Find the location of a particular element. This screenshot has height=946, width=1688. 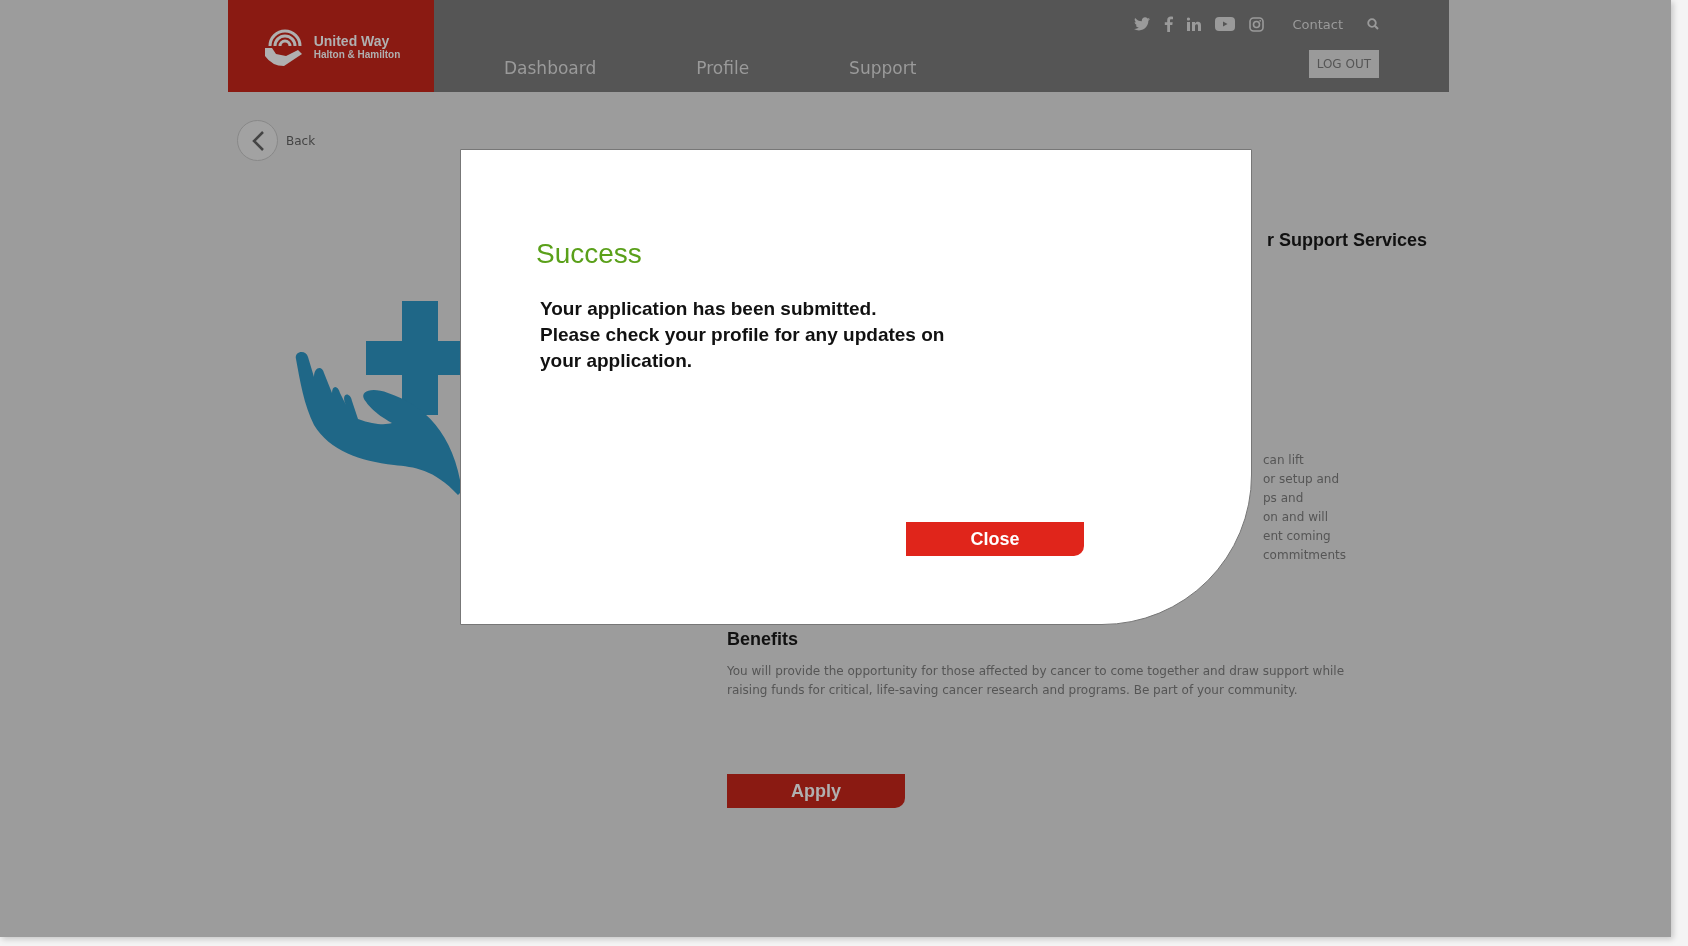

benefits-text: You will provide the opportunity for those affected by cancer to come together and draw support while raising funds for critical, life-saving cancer research and programs. Be part of your community. is located at coordinates (1036, 681).